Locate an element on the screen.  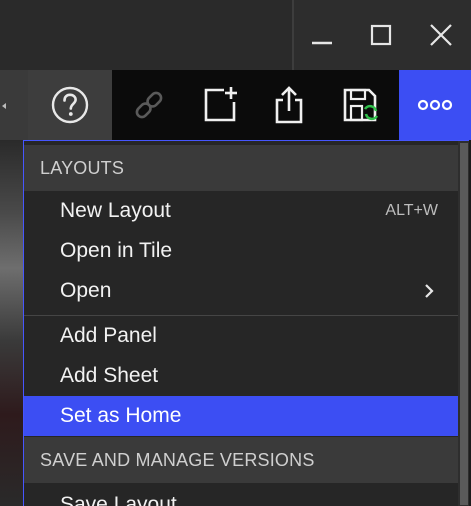
dashboard-background is located at coordinates (12, 323).